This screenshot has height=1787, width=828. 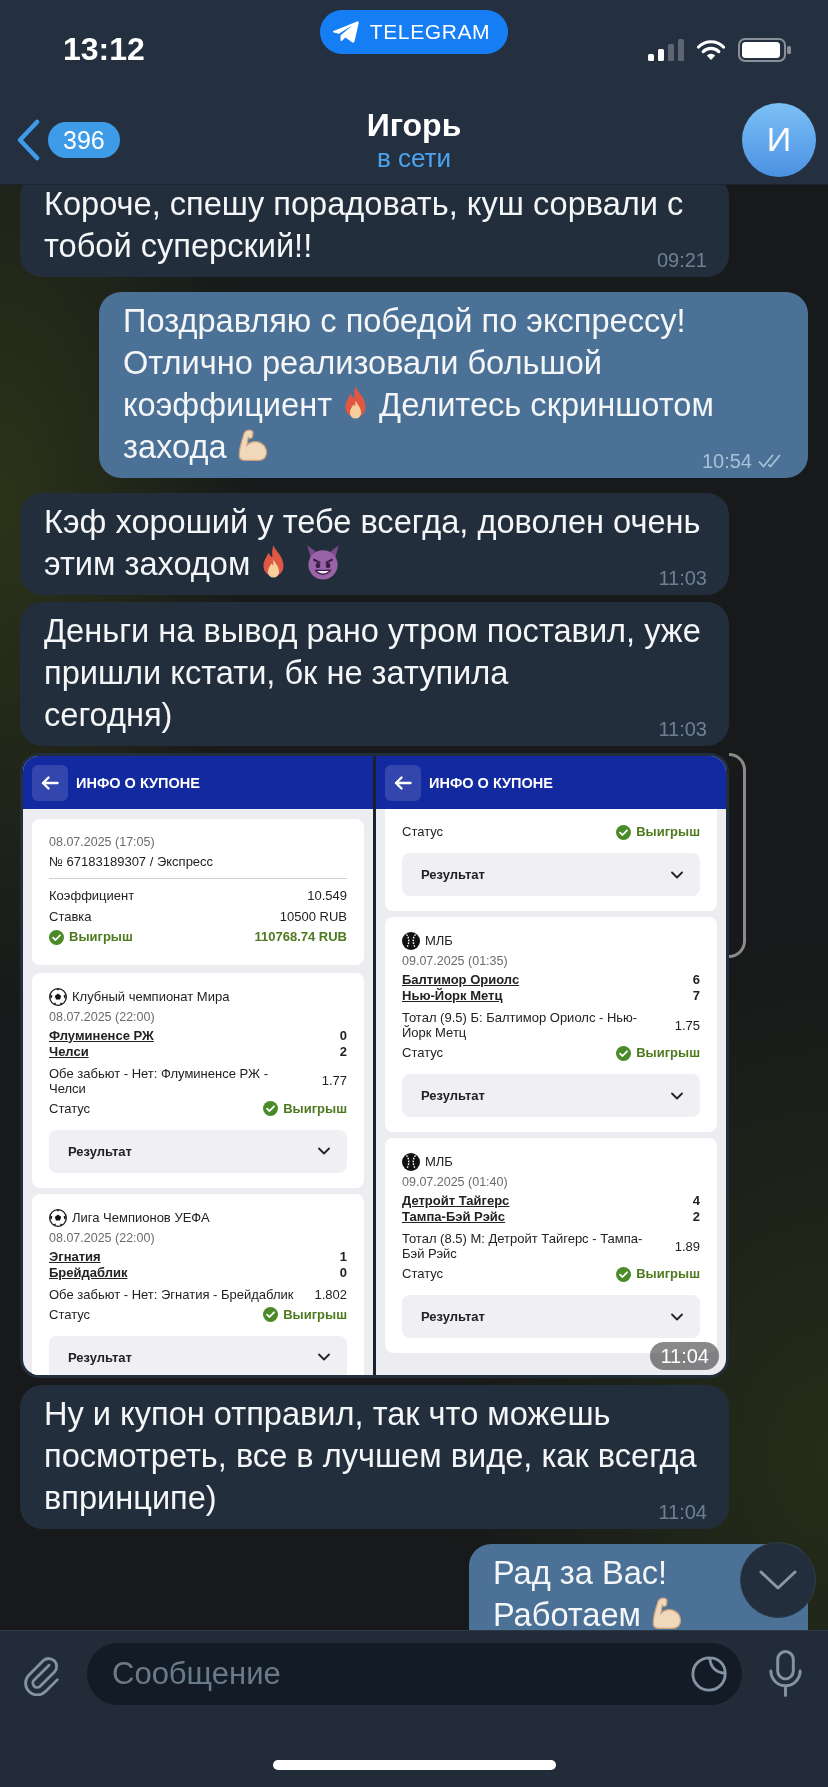 I want to click on microphone-icon, so click(x=785, y=1674).